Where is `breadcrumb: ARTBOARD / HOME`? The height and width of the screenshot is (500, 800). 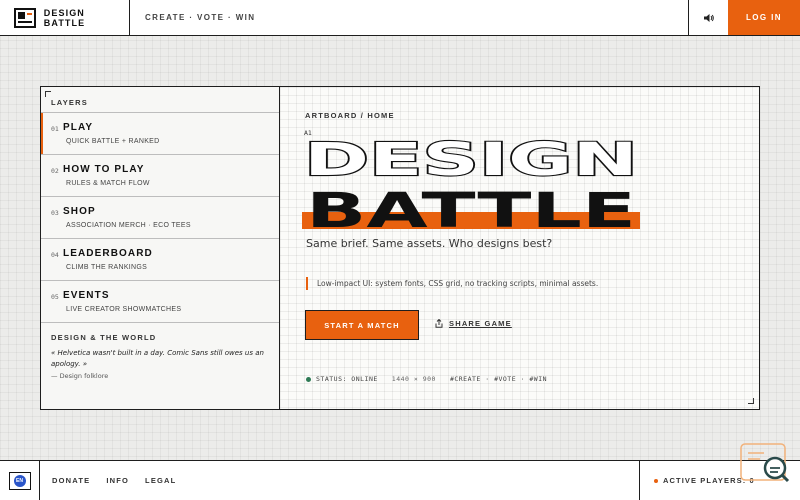 breadcrumb: ARTBOARD / HOME is located at coordinates (350, 115).